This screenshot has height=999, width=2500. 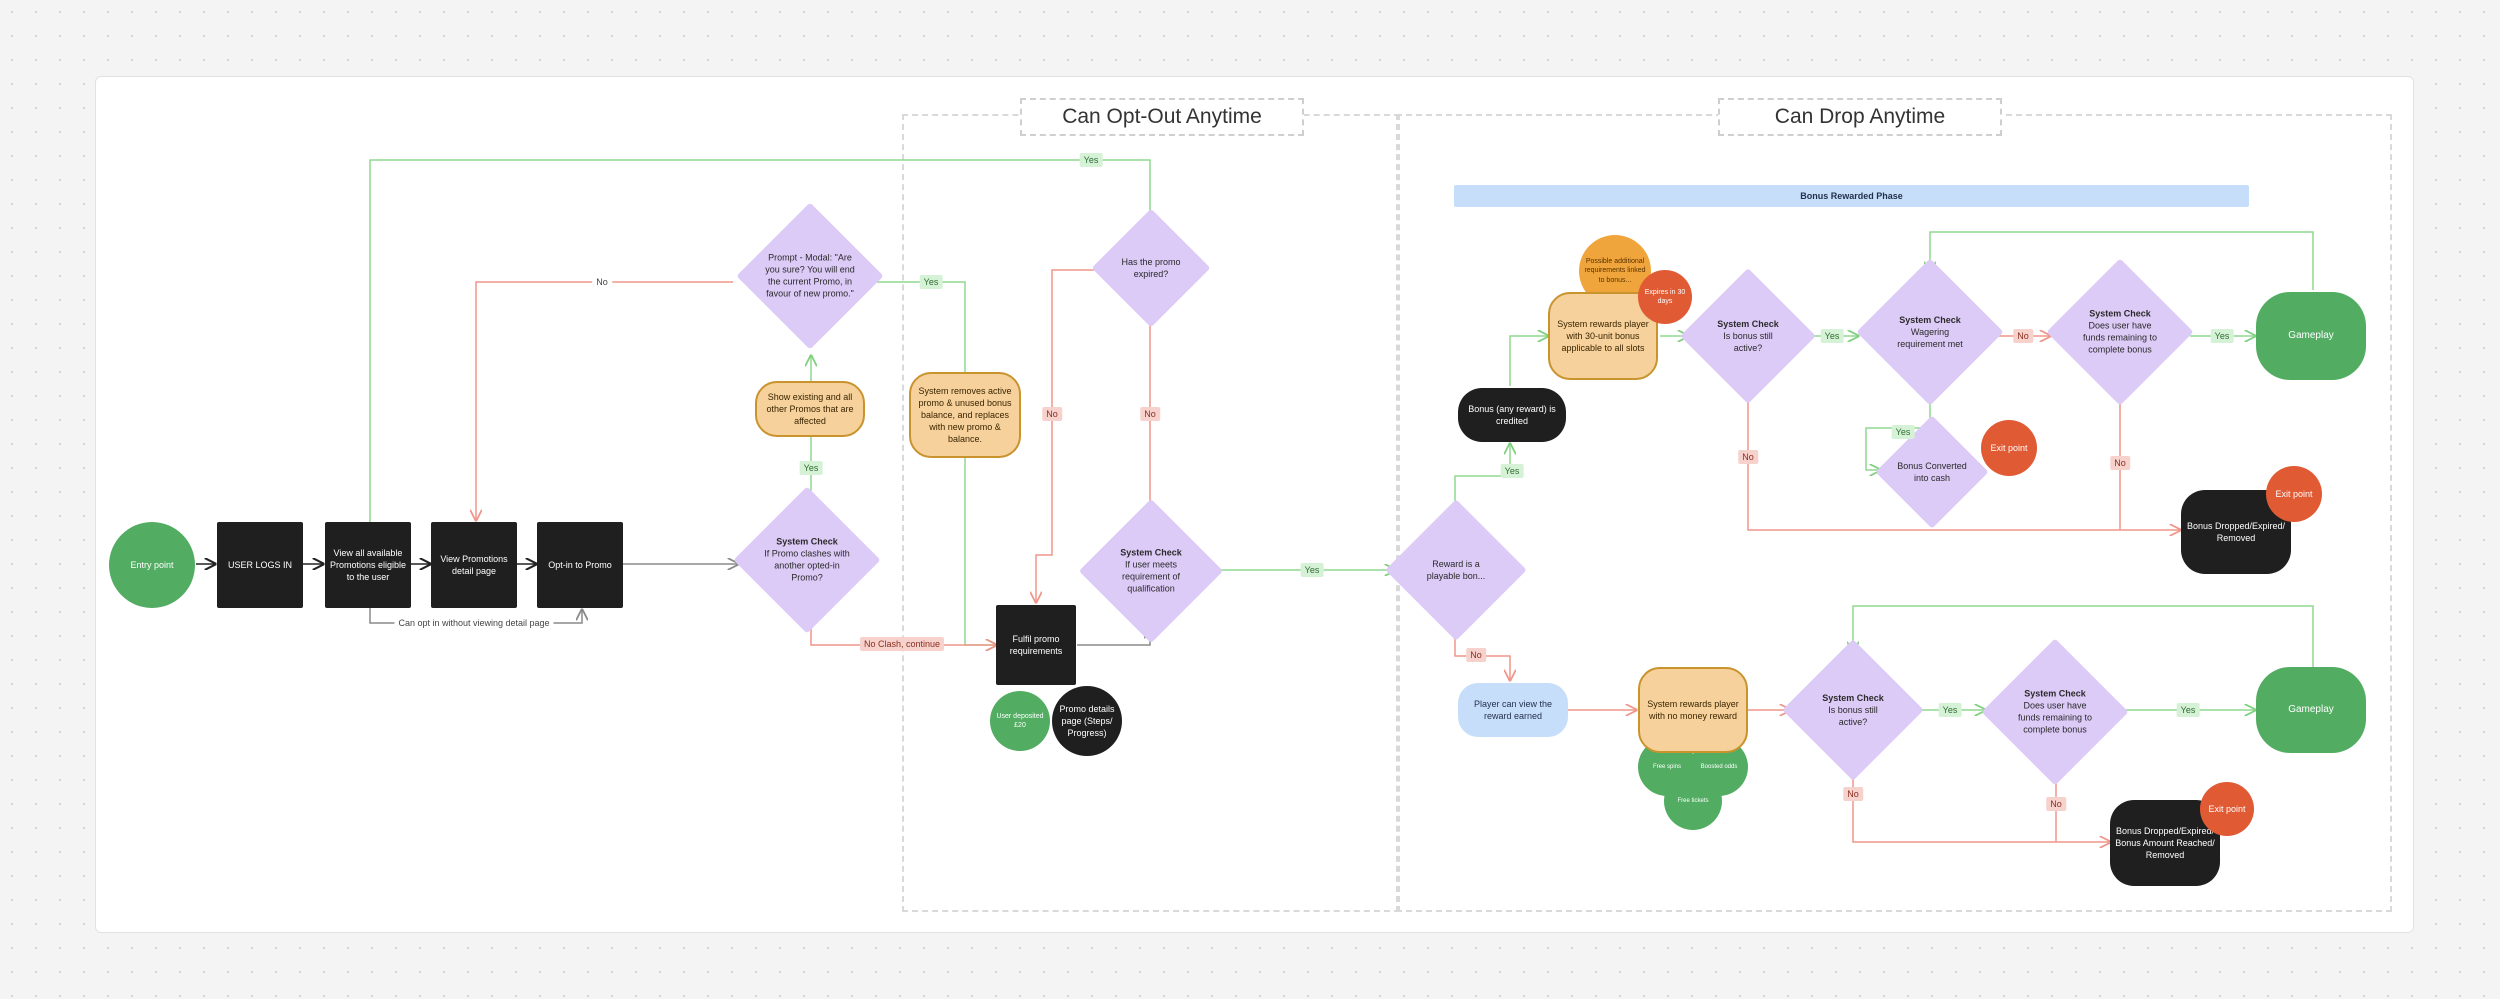 I want to click on no-label-active-1: No, so click(x=1748, y=457).